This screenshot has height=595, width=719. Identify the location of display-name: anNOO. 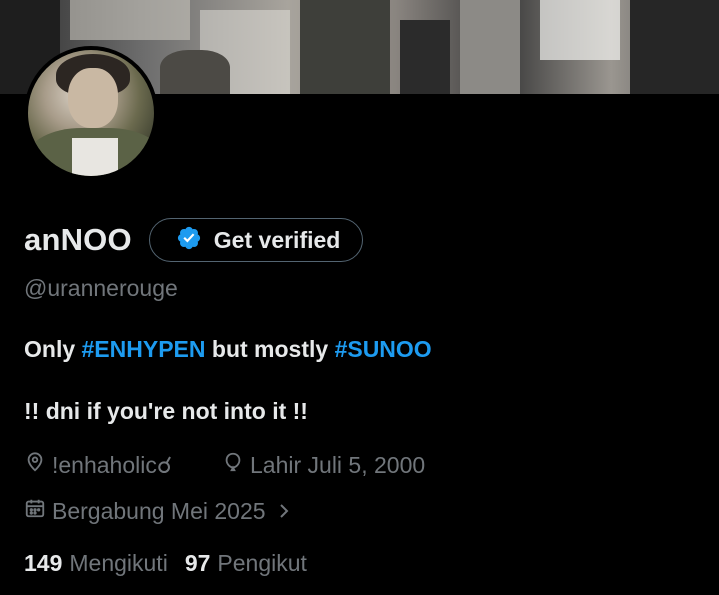
(78, 239).